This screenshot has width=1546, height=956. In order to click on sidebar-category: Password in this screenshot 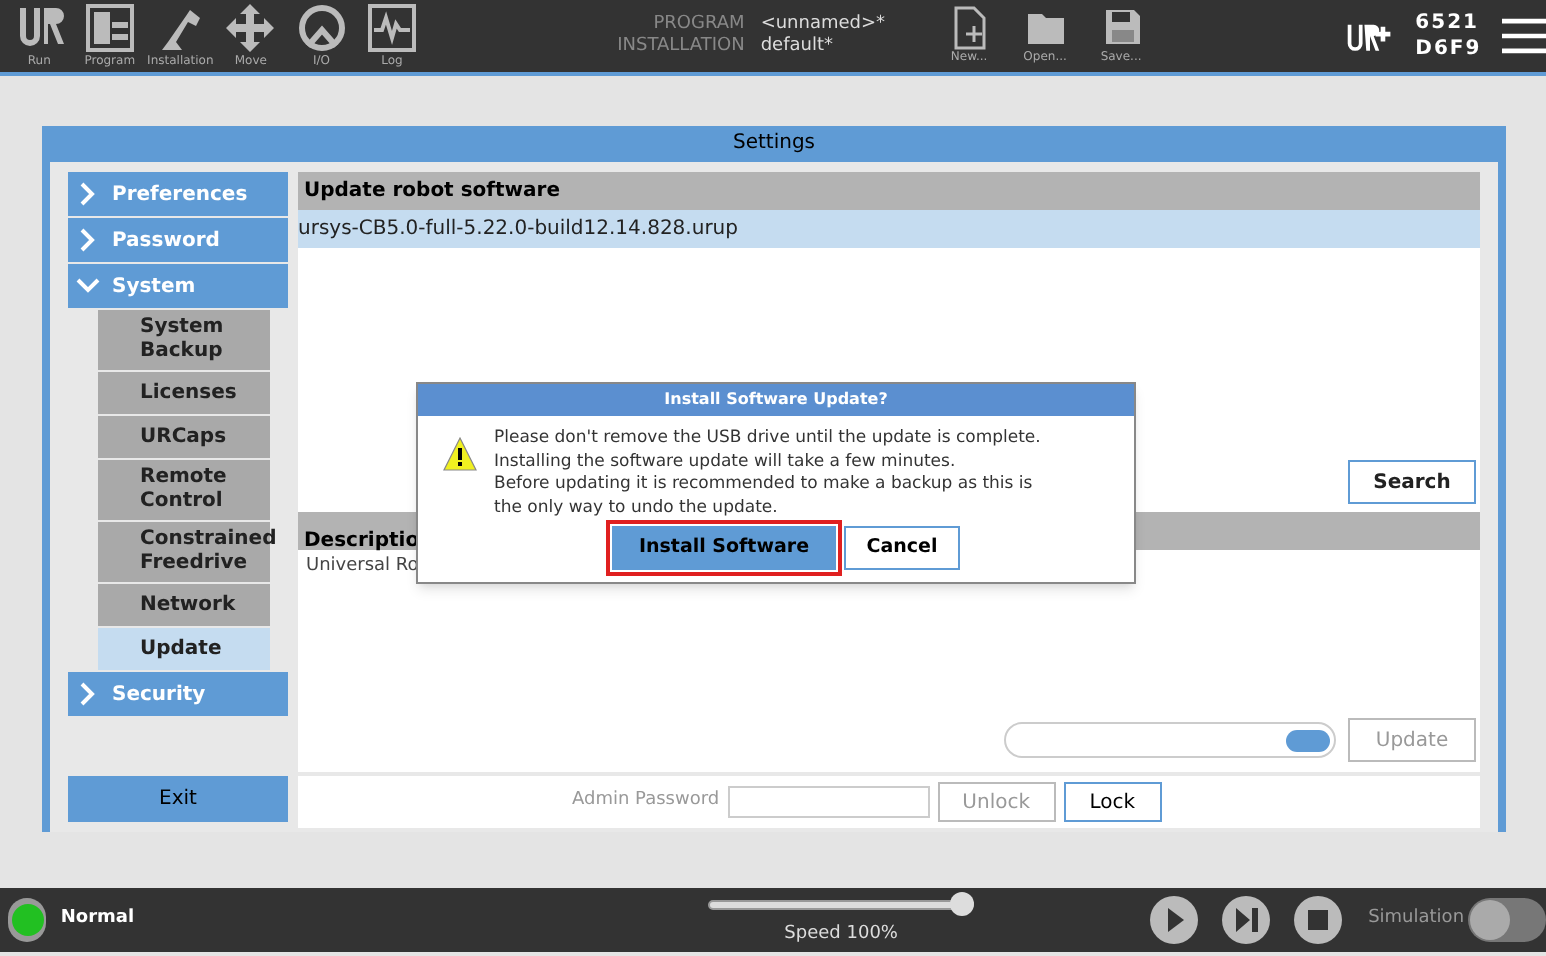, I will do `click(178, 240)`.